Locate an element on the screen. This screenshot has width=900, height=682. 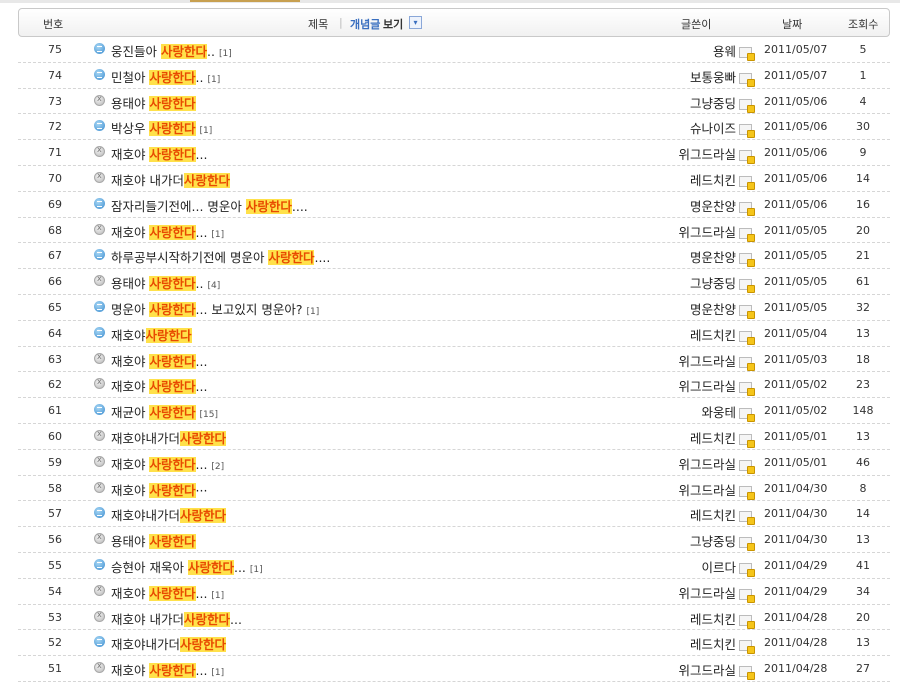
table-row: 58 재호야 사랑한다··· 위그드라실 2011/04/30 8 is located at coordinates (454, 489).